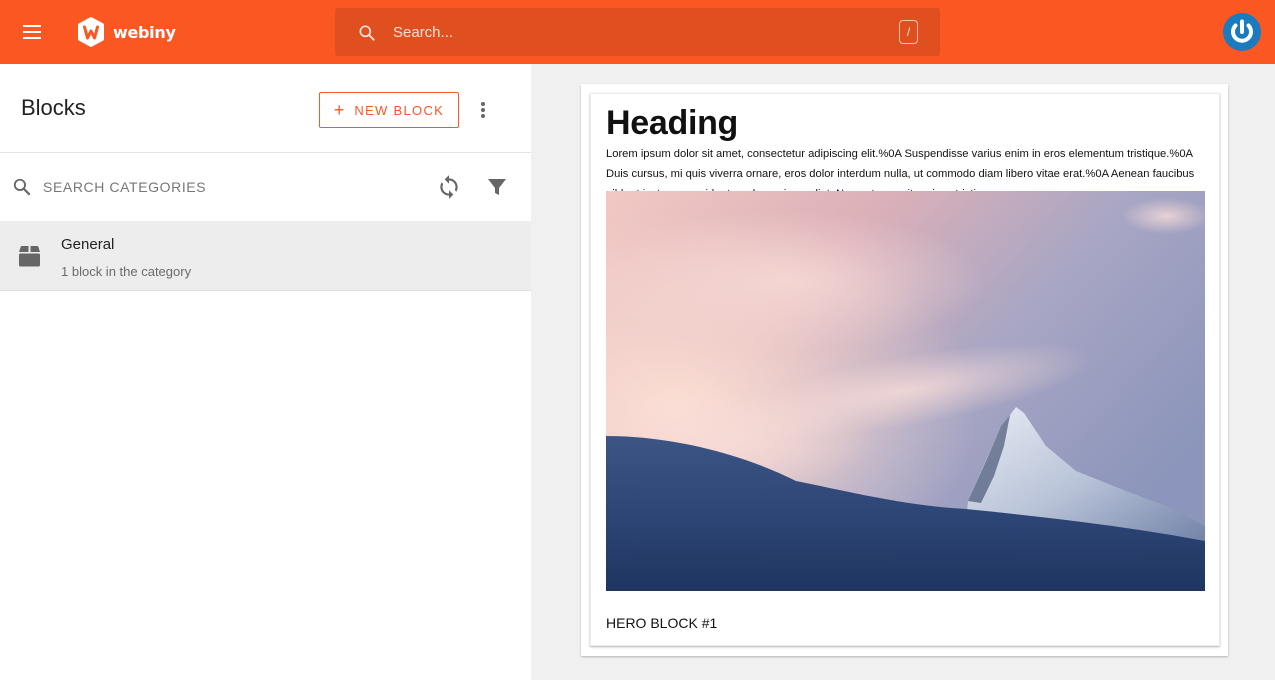  I want to click on logo-text: webiny, so click(144, 32).